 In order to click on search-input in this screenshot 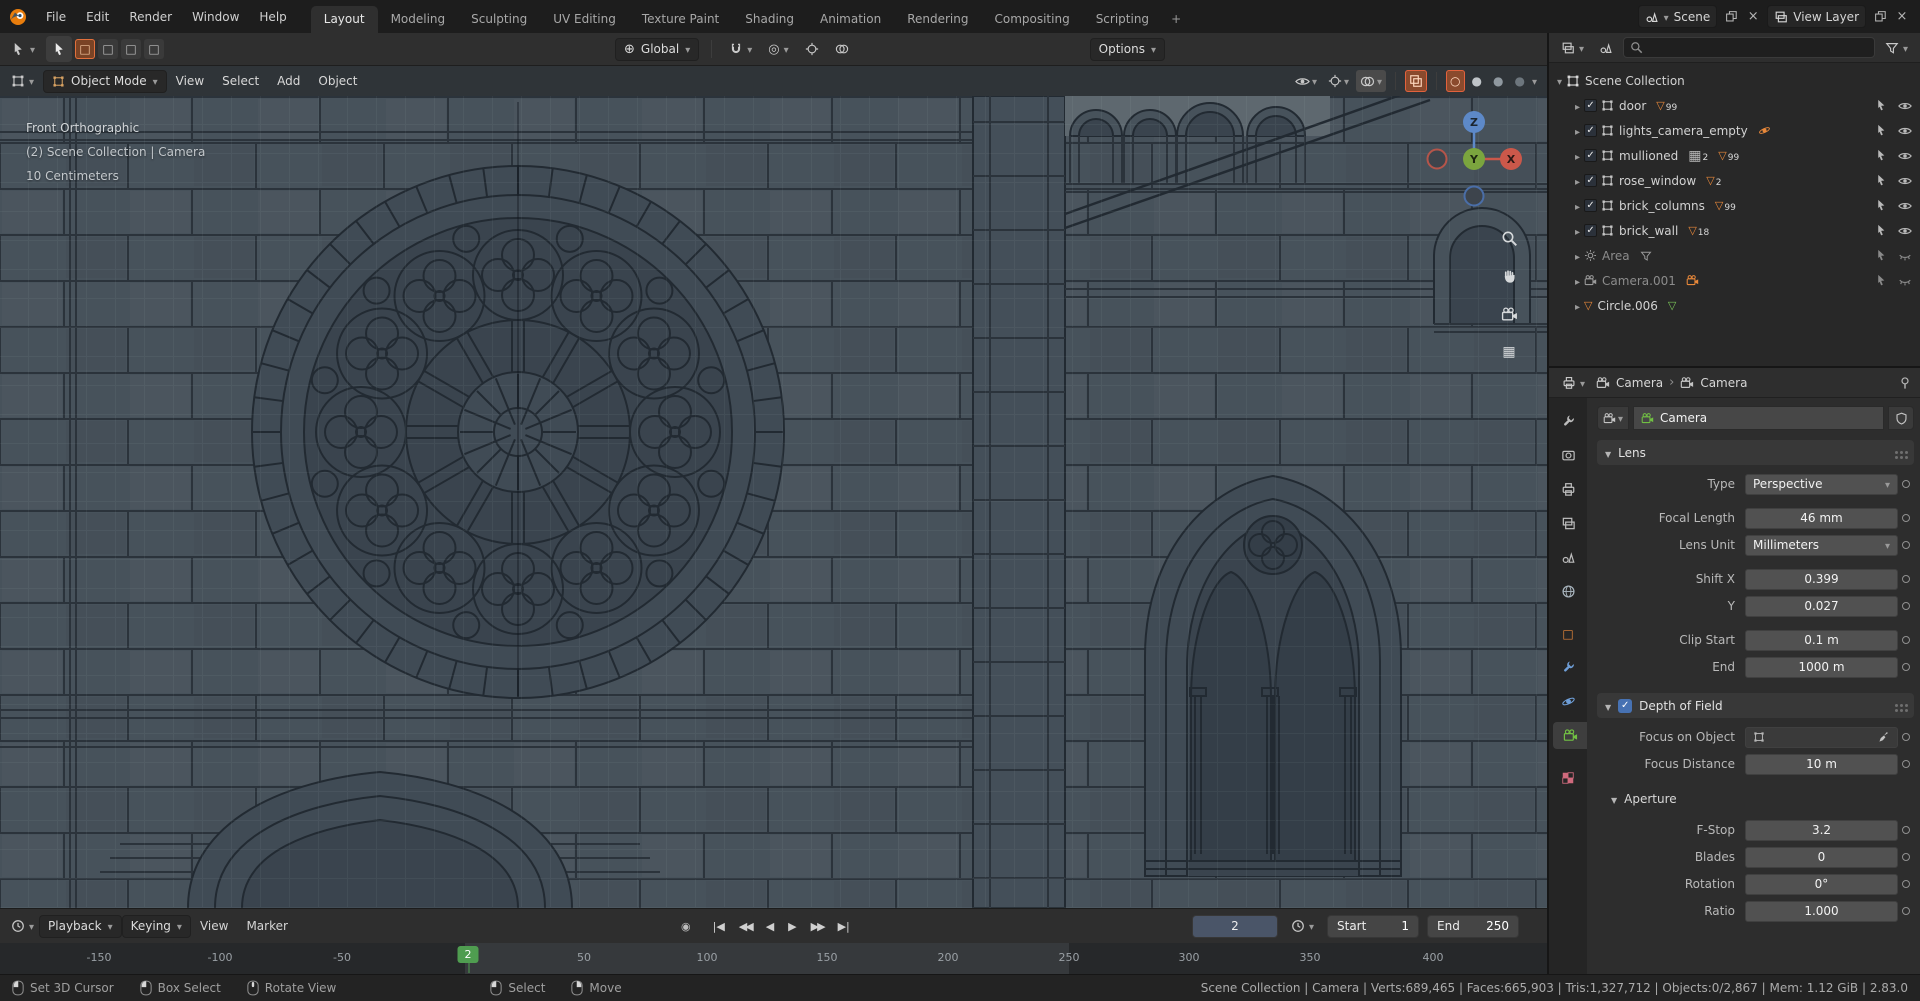, I will do `click(1758, 47)`.